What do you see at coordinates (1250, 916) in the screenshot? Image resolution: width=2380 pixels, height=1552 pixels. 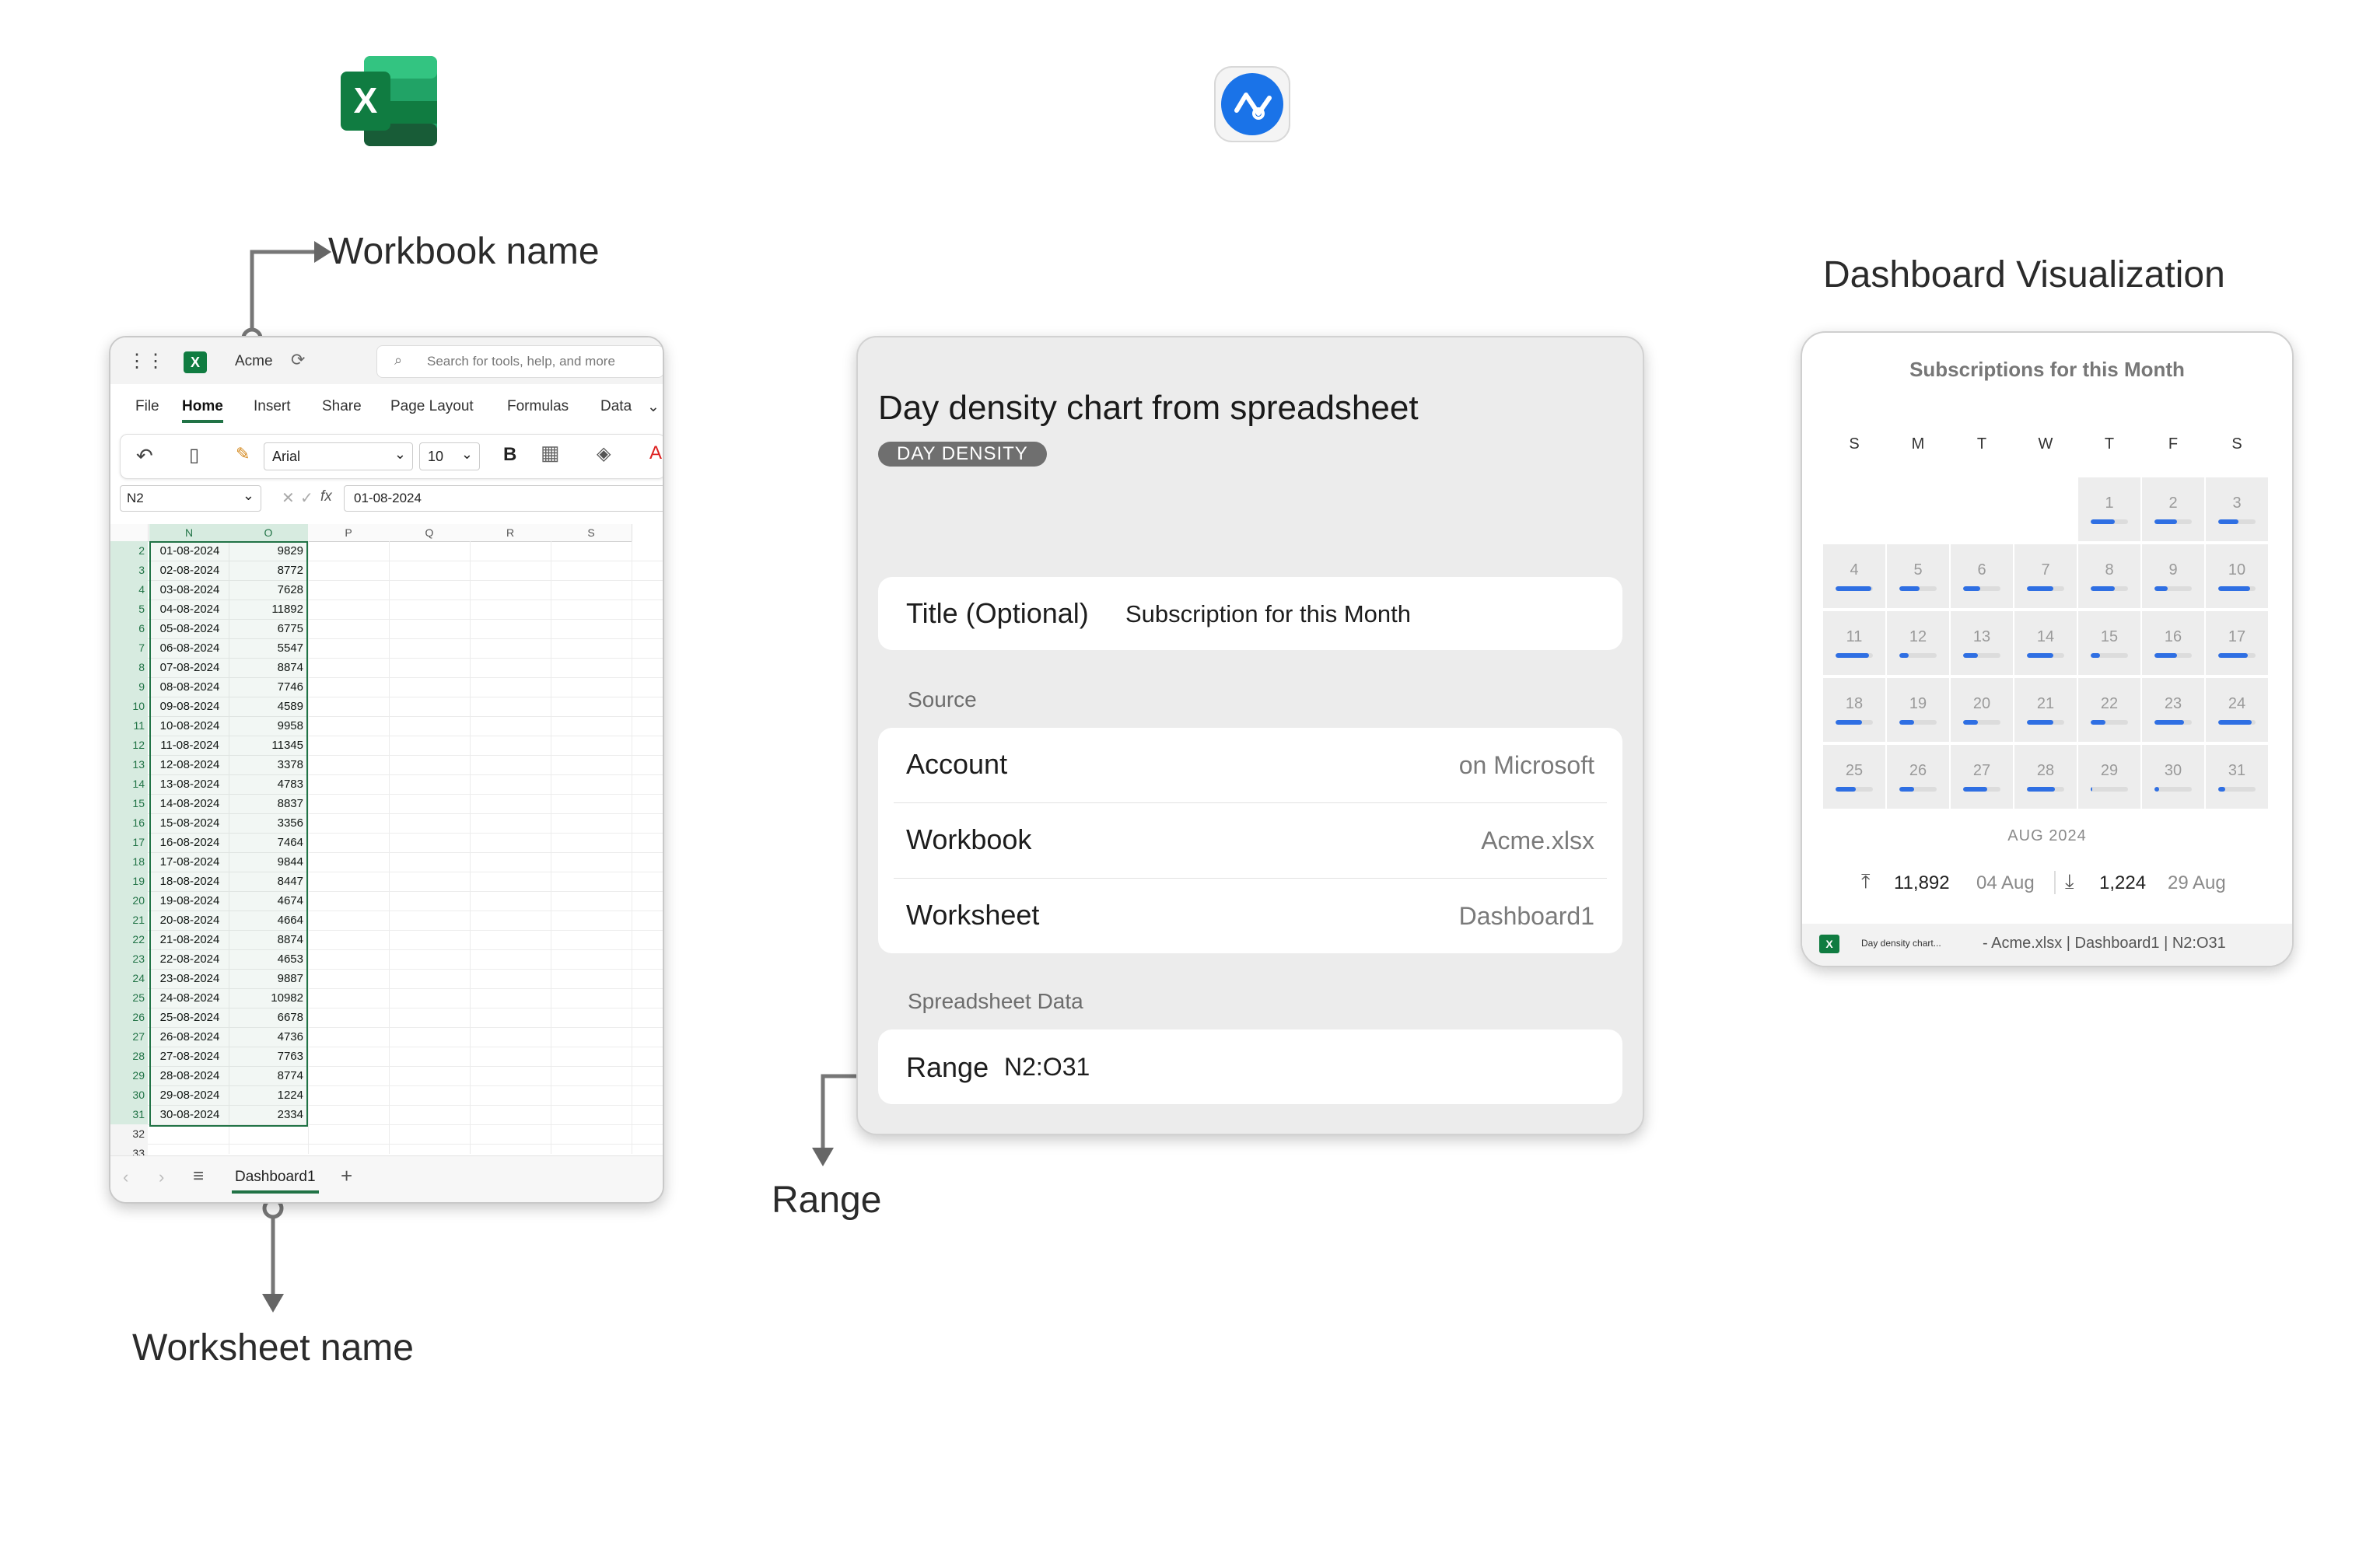 I see `worksheet-row: Worksheet Dashboard1` at bounding box center [1250, 916].